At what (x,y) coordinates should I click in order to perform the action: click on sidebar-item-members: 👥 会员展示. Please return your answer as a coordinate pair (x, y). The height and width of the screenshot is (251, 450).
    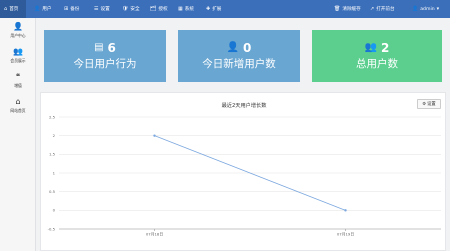
    Looking at the image, I should click on (18, 55).